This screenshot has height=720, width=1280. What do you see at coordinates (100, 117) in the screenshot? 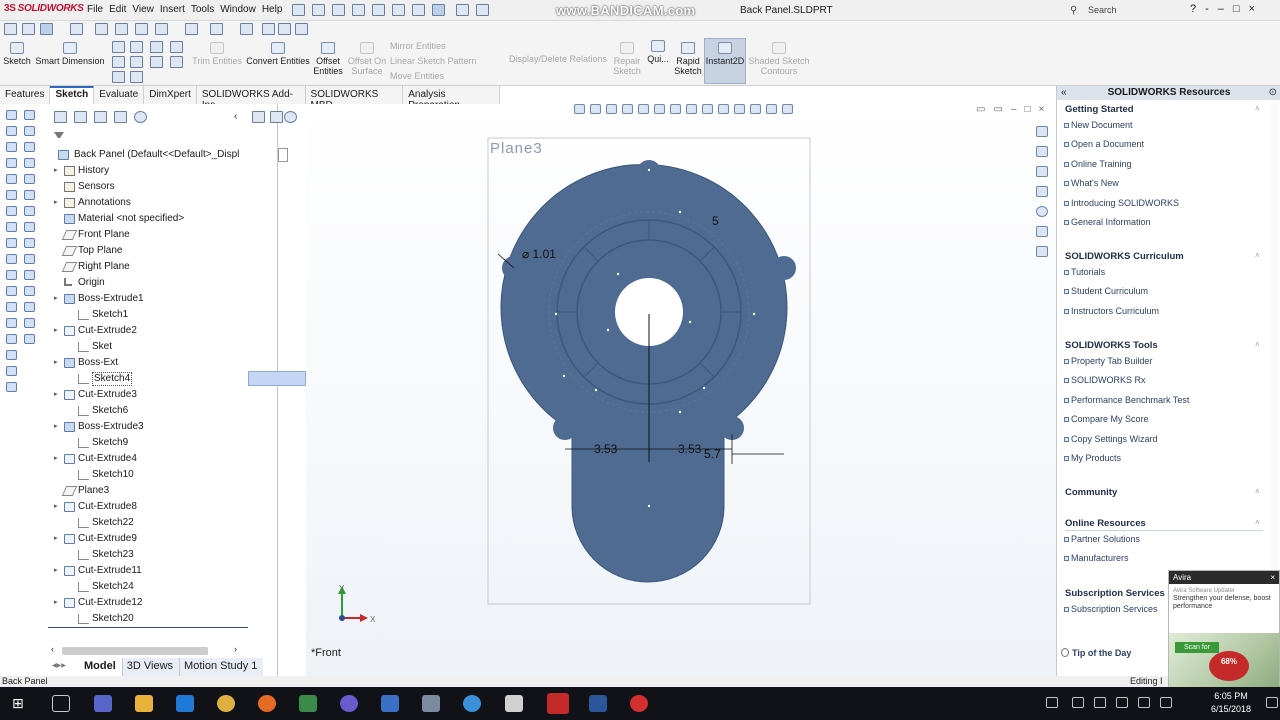
I see `configuration-manager-icon` at bounding box center [100, 117].